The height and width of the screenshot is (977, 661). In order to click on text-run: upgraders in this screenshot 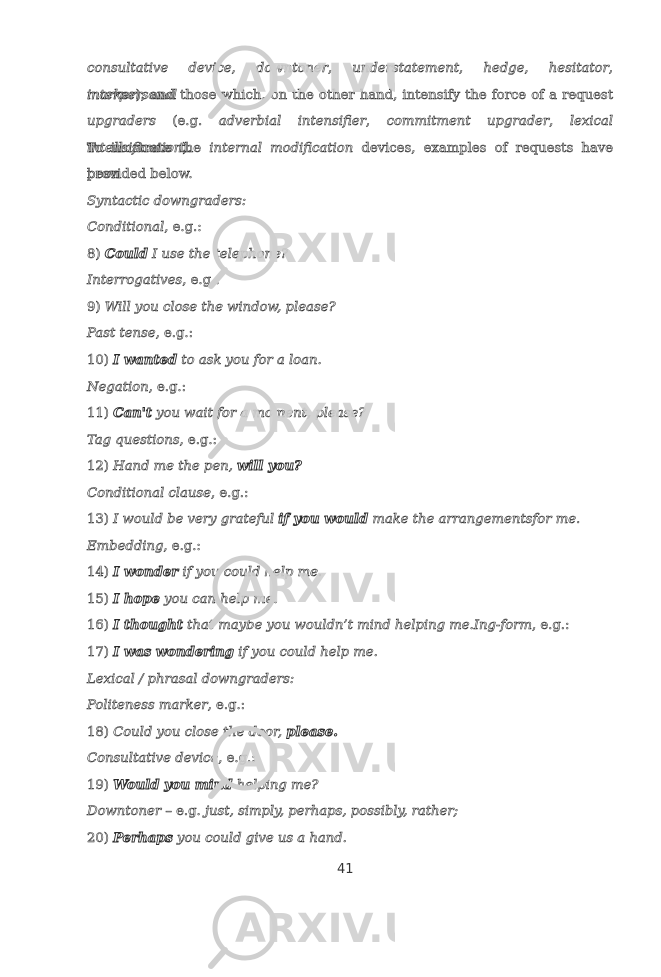, I will do `click(121, 122)`.